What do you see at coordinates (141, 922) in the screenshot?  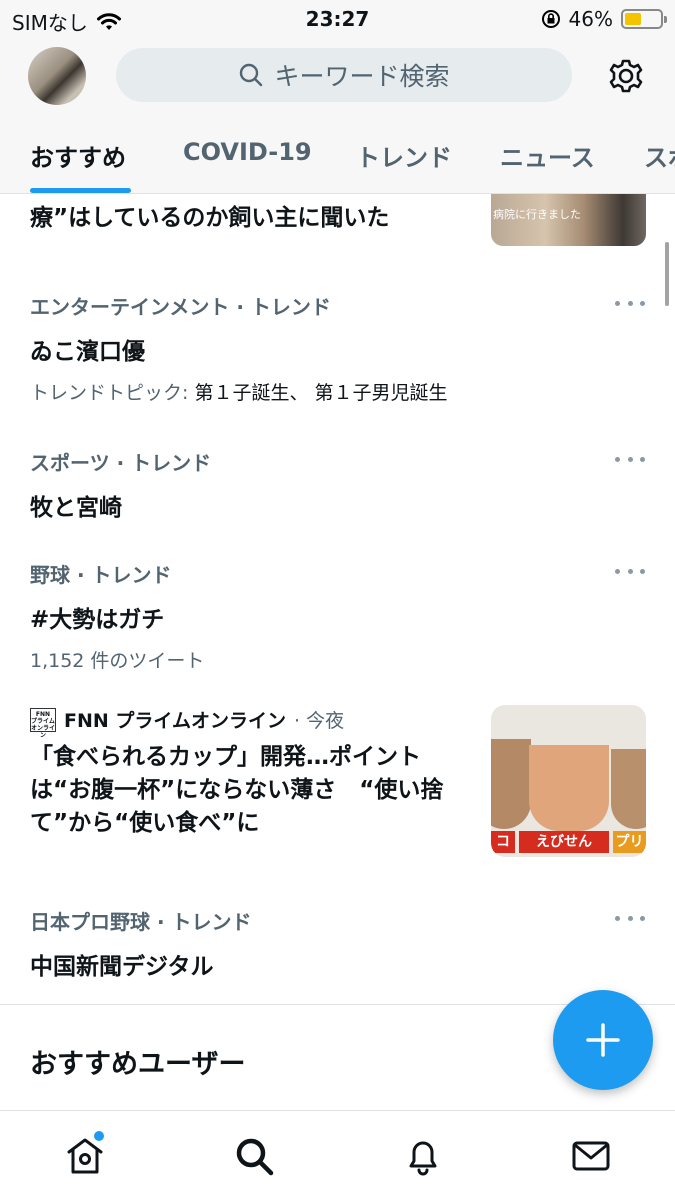 I see `trend-category: 日本プロ野球 · トレンド` at bounding box center [141, 922].